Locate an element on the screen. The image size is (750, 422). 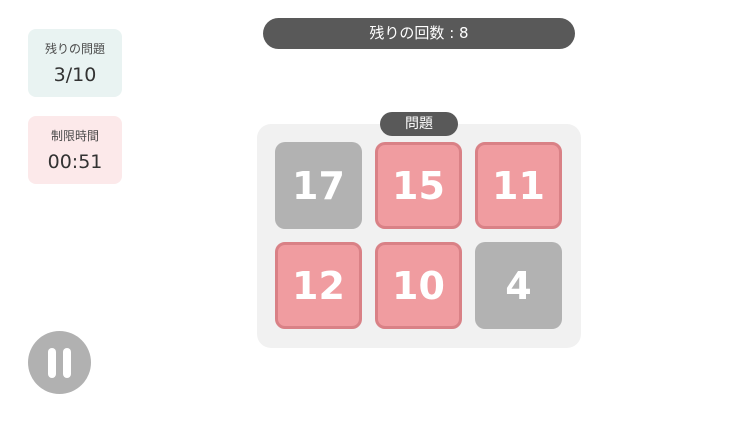
remaining-problems-label: 残りの問題 is located at coordinates (74, 49).